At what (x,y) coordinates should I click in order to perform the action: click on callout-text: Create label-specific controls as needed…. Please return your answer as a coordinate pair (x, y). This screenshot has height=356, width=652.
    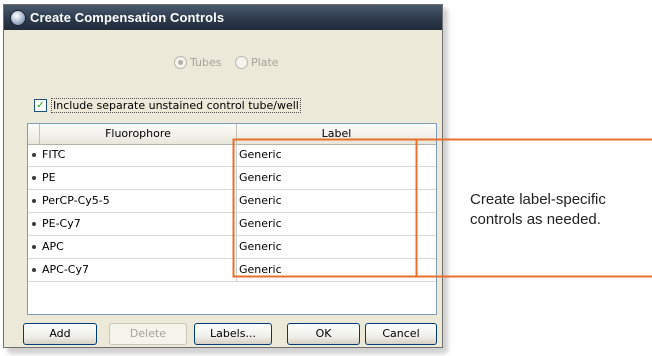
    Looking at the image, I should click on (560, 210).